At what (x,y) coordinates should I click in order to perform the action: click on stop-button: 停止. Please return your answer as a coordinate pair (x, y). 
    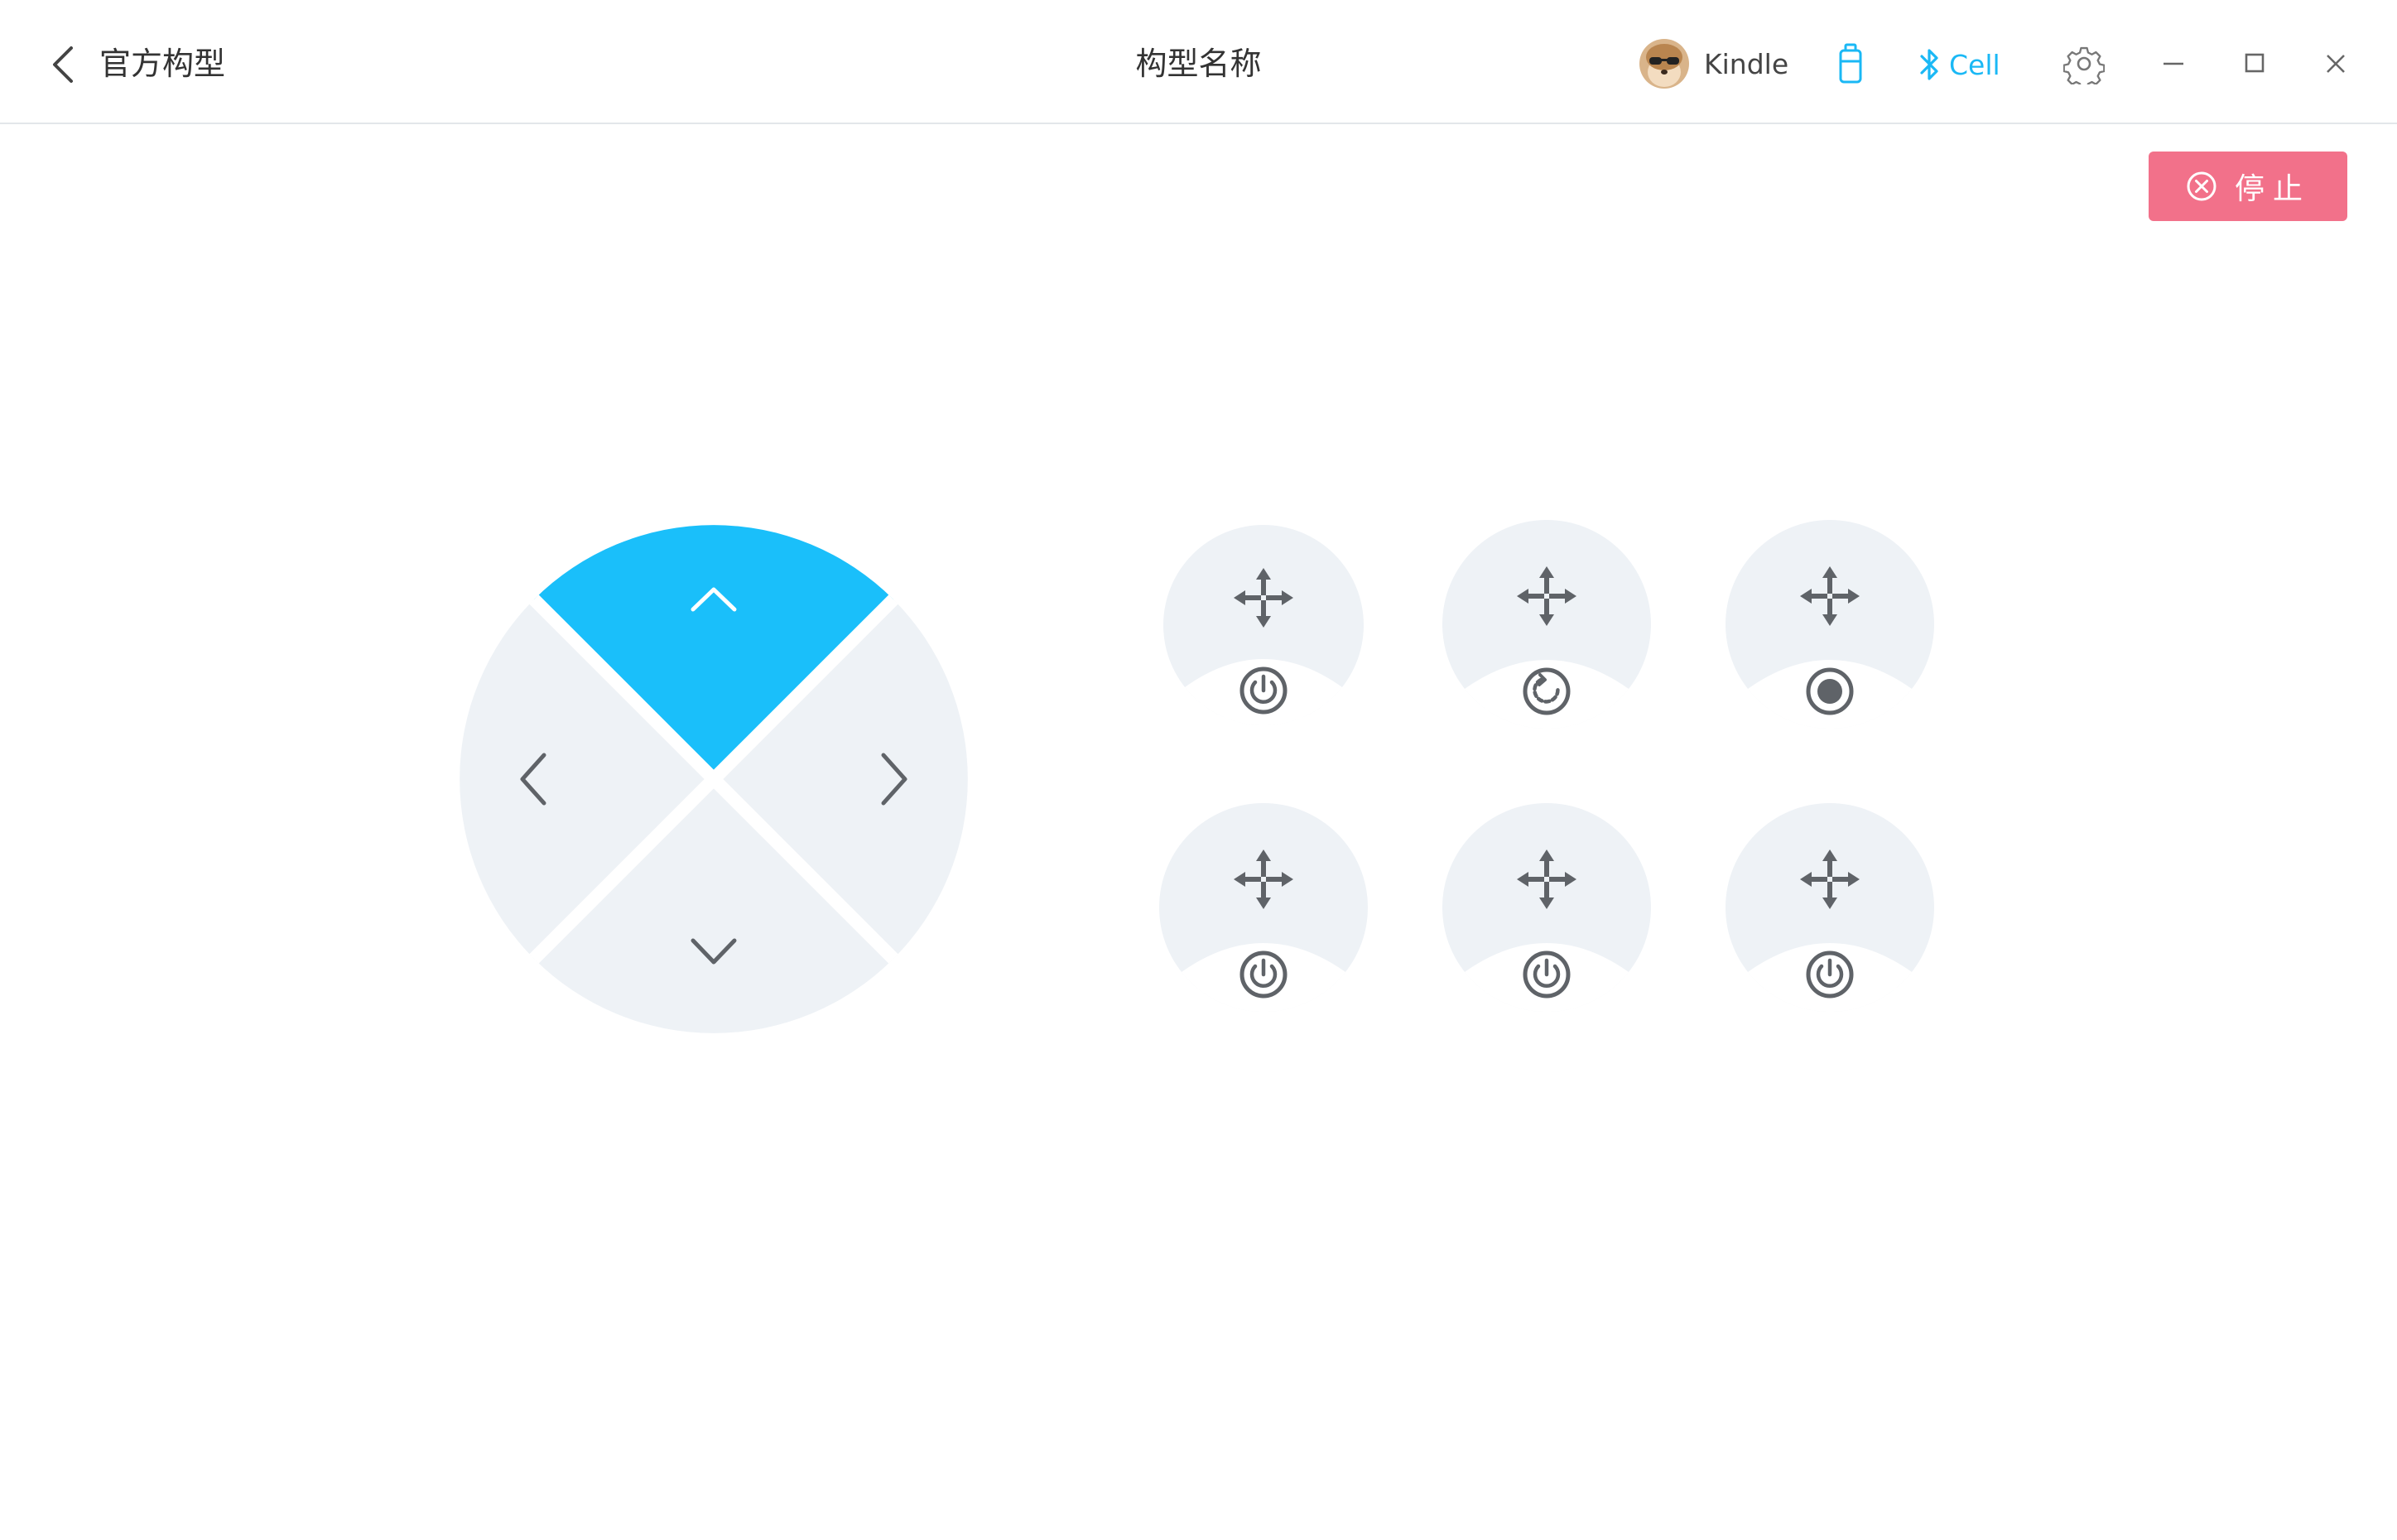
    Looking at the image, I should click on (2248, 187).